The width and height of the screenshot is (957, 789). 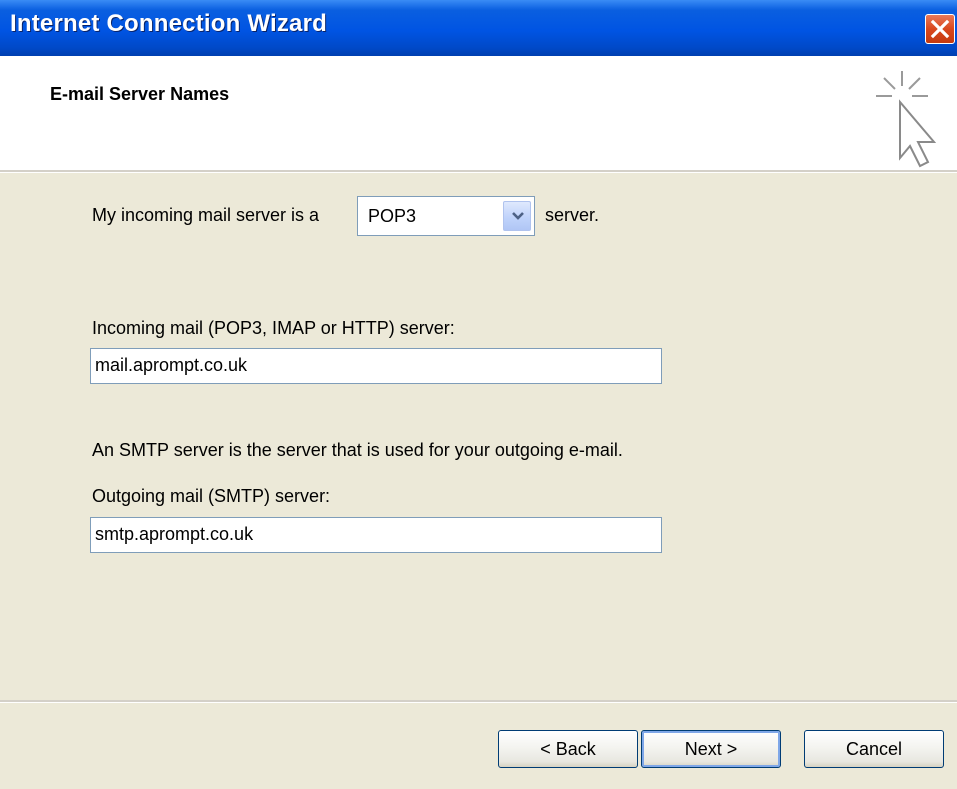 What do you see at coordinates (711, 749) in the screenshot?
I see `next-button: Next >` at bounding box center [711, 749].